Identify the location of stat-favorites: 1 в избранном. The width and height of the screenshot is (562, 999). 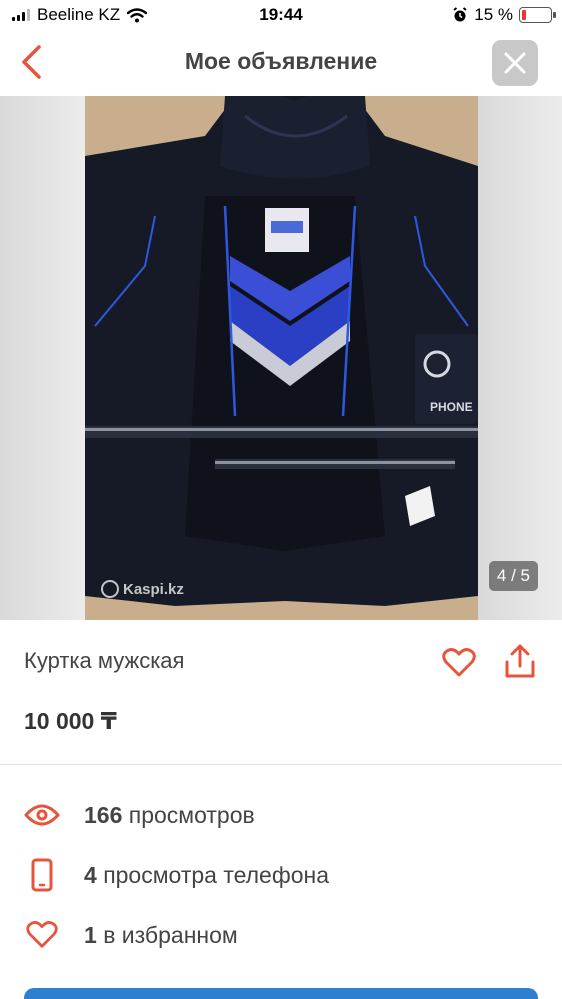
(131, 935).